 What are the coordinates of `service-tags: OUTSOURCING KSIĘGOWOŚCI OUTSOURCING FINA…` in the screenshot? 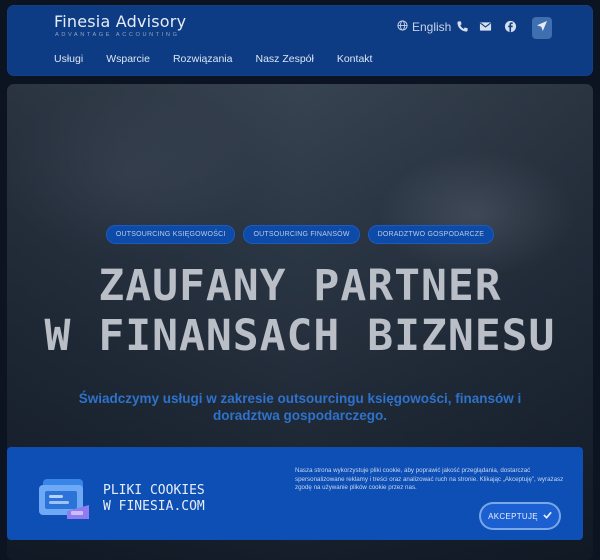 It's located at (300, 234).